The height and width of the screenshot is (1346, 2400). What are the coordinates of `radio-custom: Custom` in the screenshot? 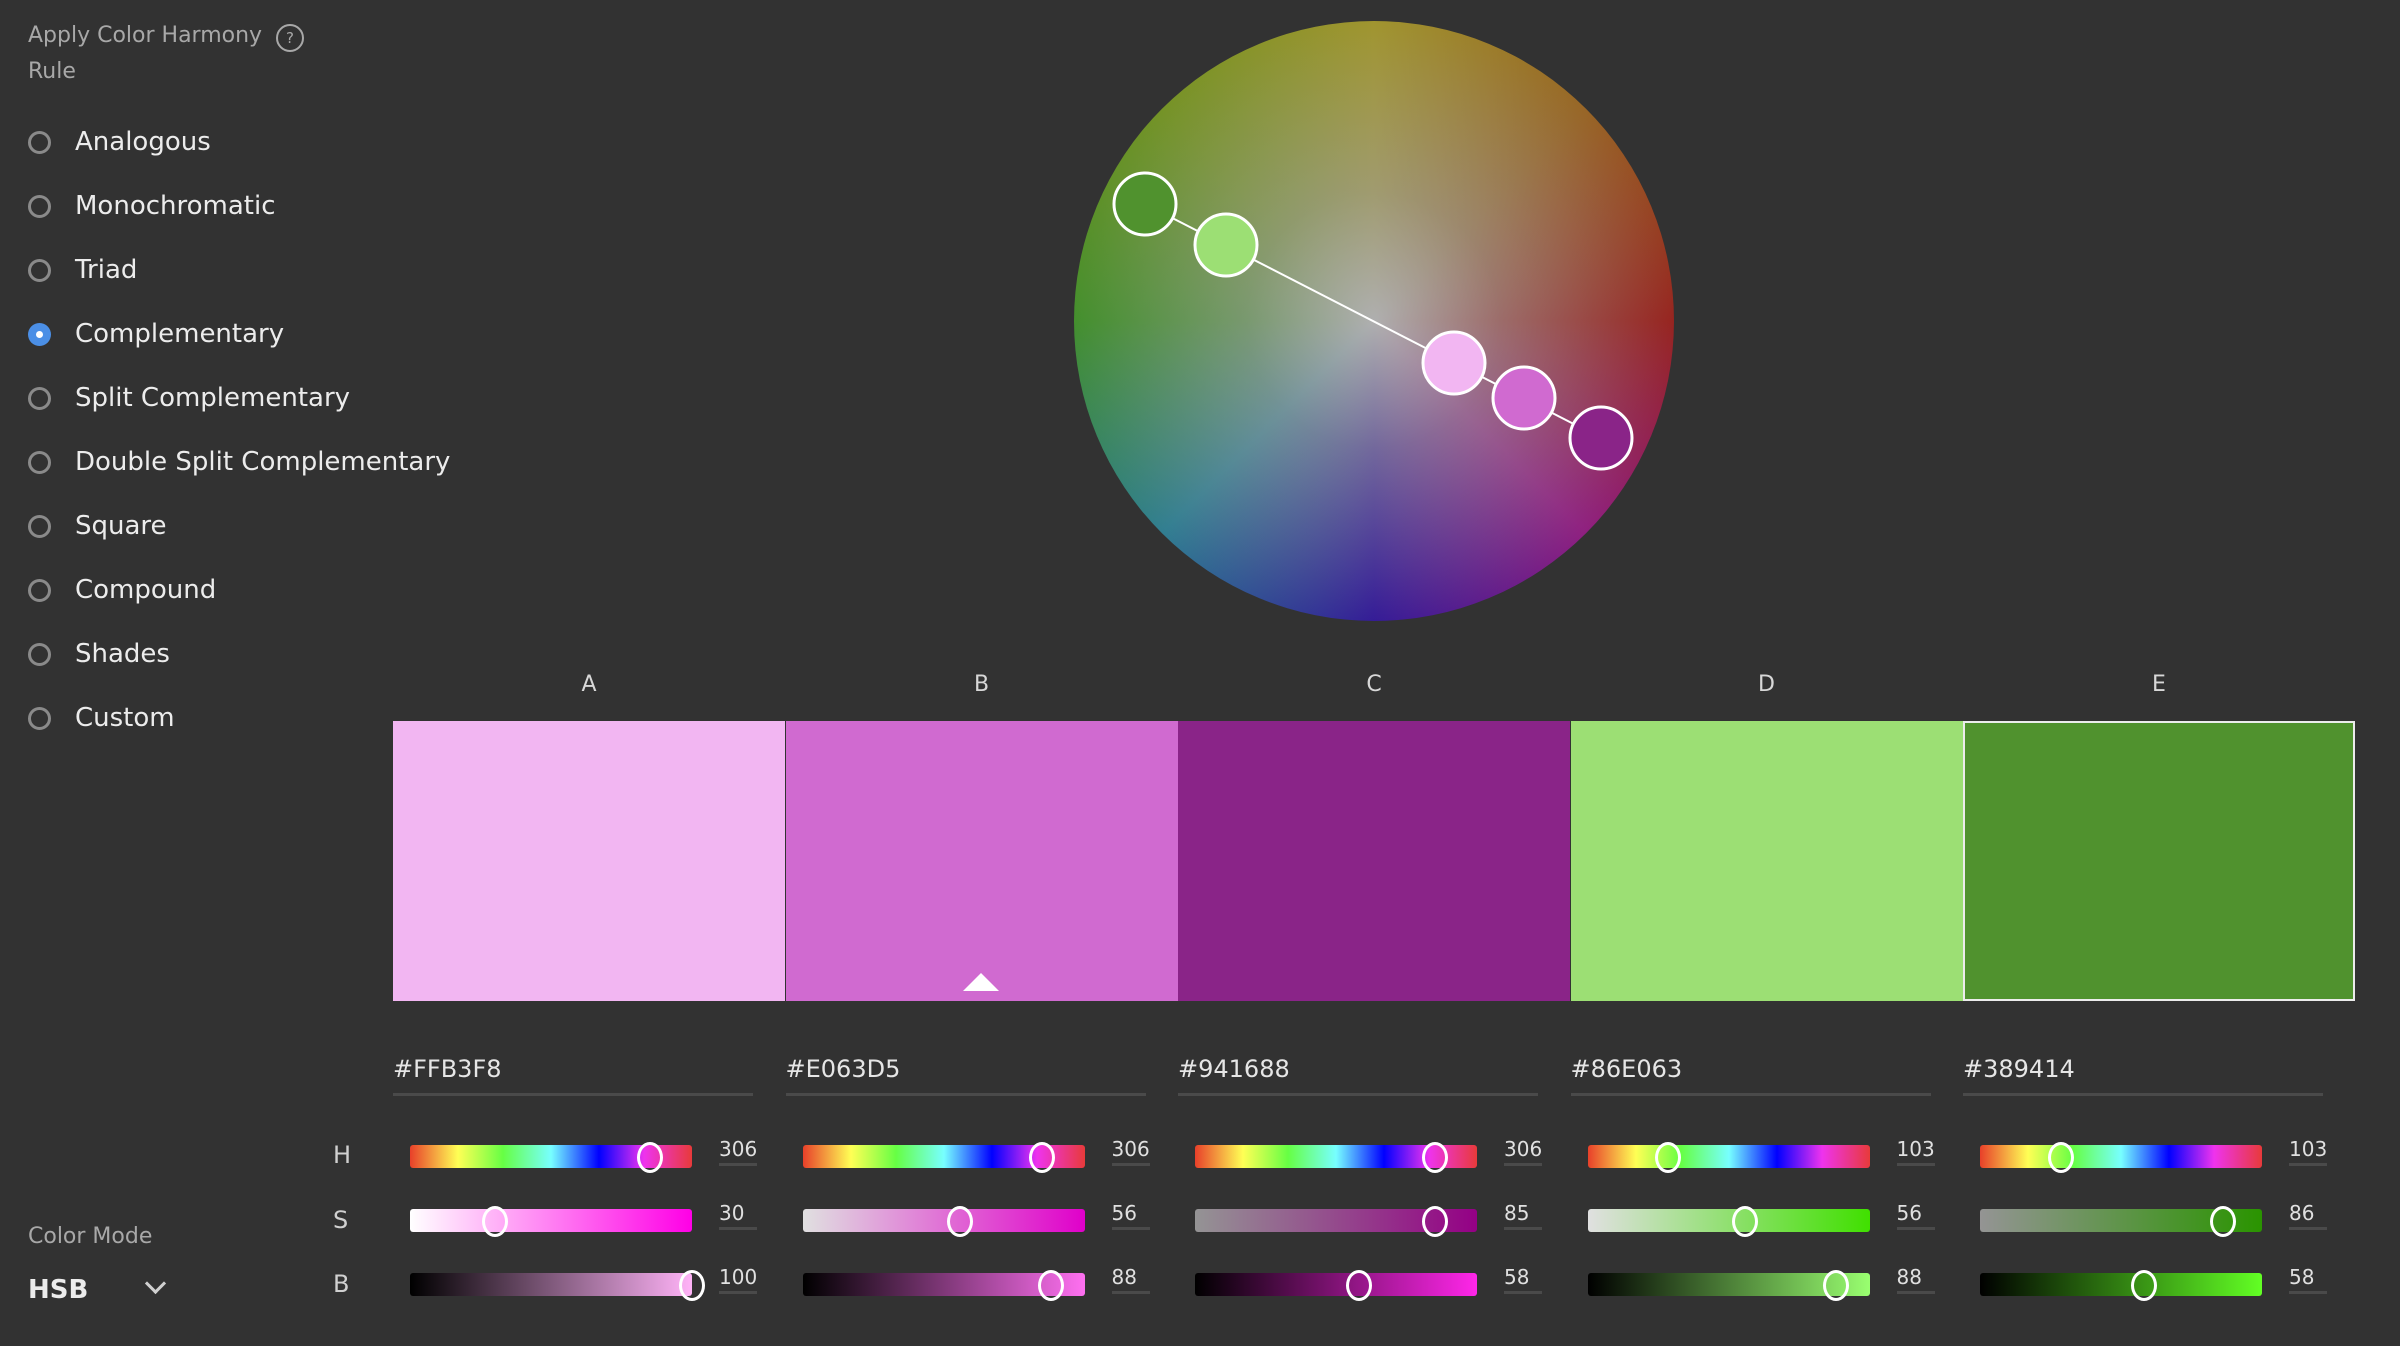 It's located at (101, 718).